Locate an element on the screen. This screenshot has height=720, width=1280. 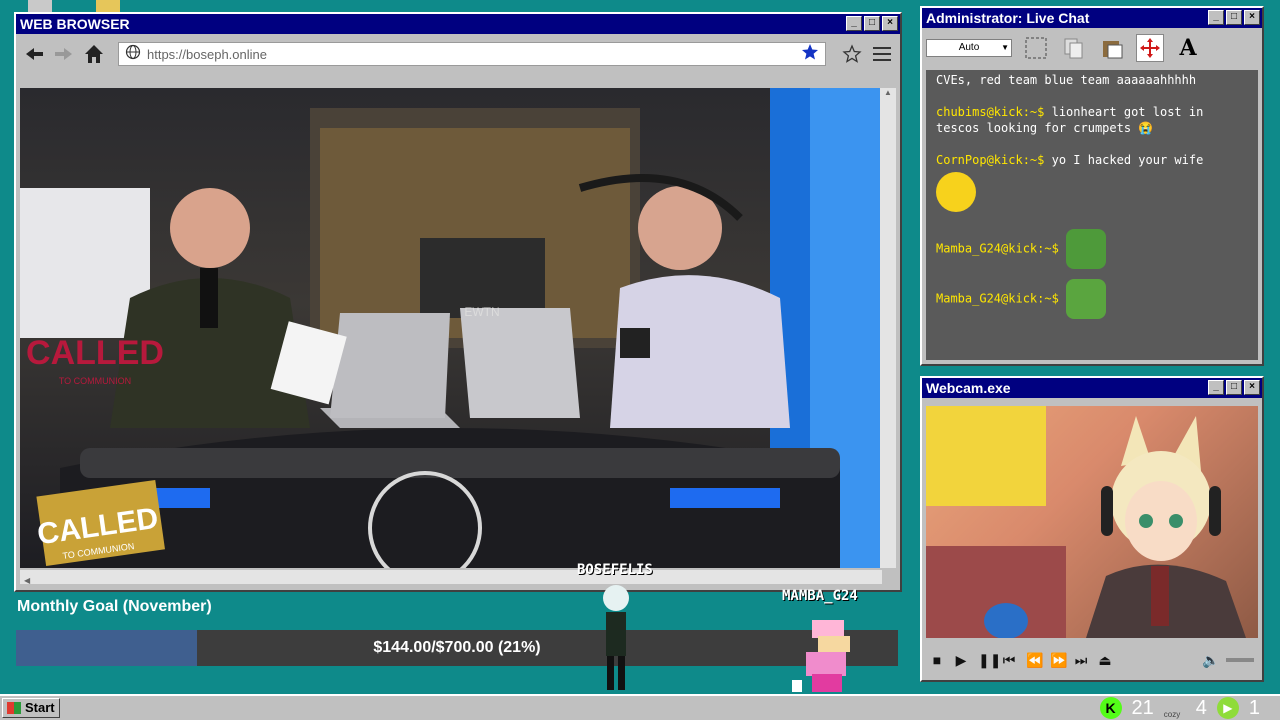
horizontal-scrollbar: ◀ is located at coordinates (451, 577).